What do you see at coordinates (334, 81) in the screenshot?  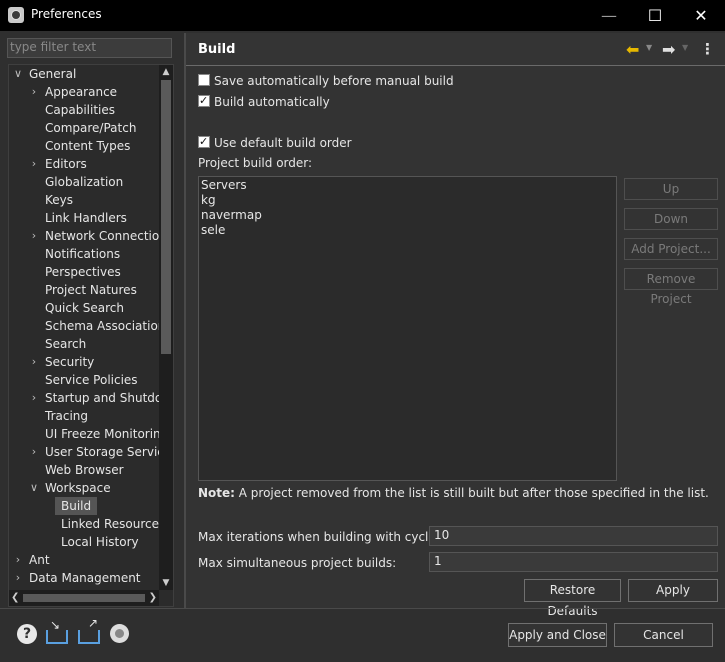 I see `checkbox-label: Save automatically before manual build` at bounding box center [334, 81].